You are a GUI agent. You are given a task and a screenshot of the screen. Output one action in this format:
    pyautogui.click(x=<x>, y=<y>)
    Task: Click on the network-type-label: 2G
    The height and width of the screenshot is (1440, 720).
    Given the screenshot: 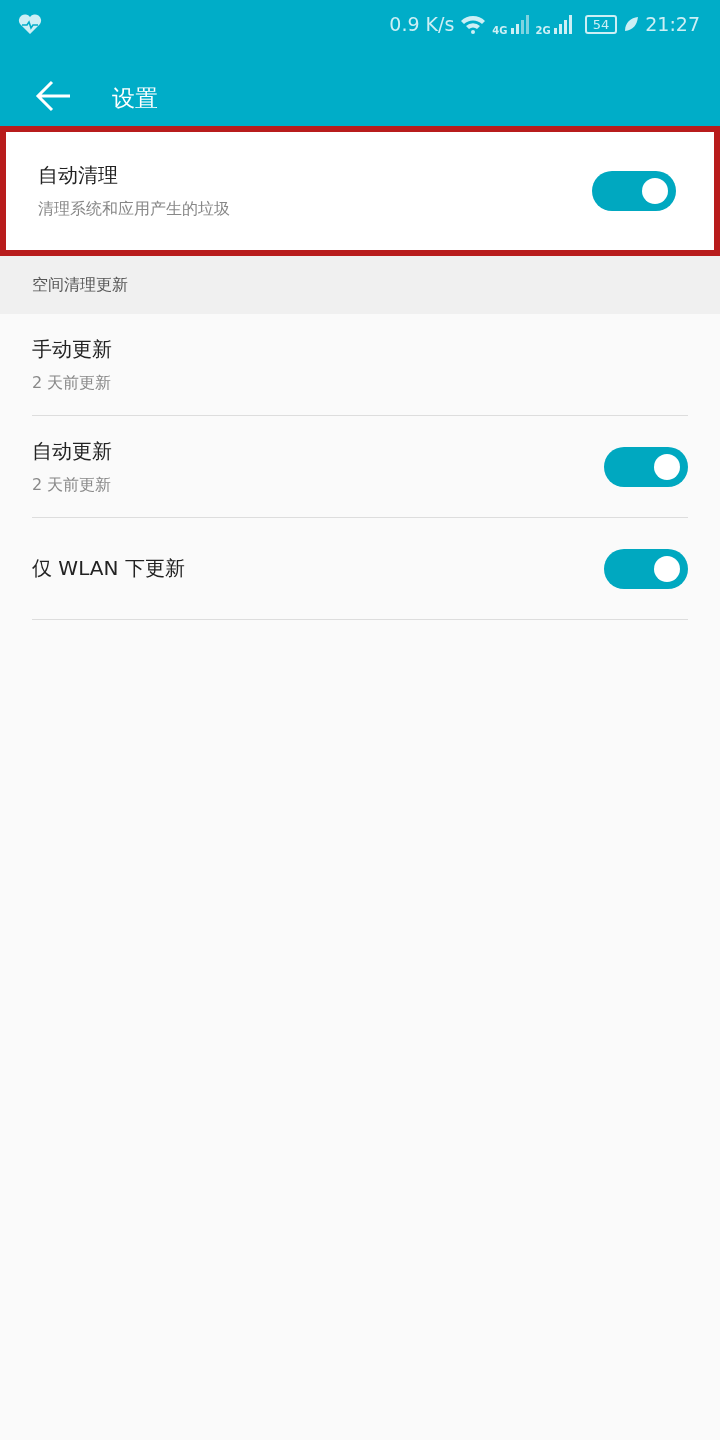 What is the action you would take?
    pyautogui.click(x=543, y=30)
    